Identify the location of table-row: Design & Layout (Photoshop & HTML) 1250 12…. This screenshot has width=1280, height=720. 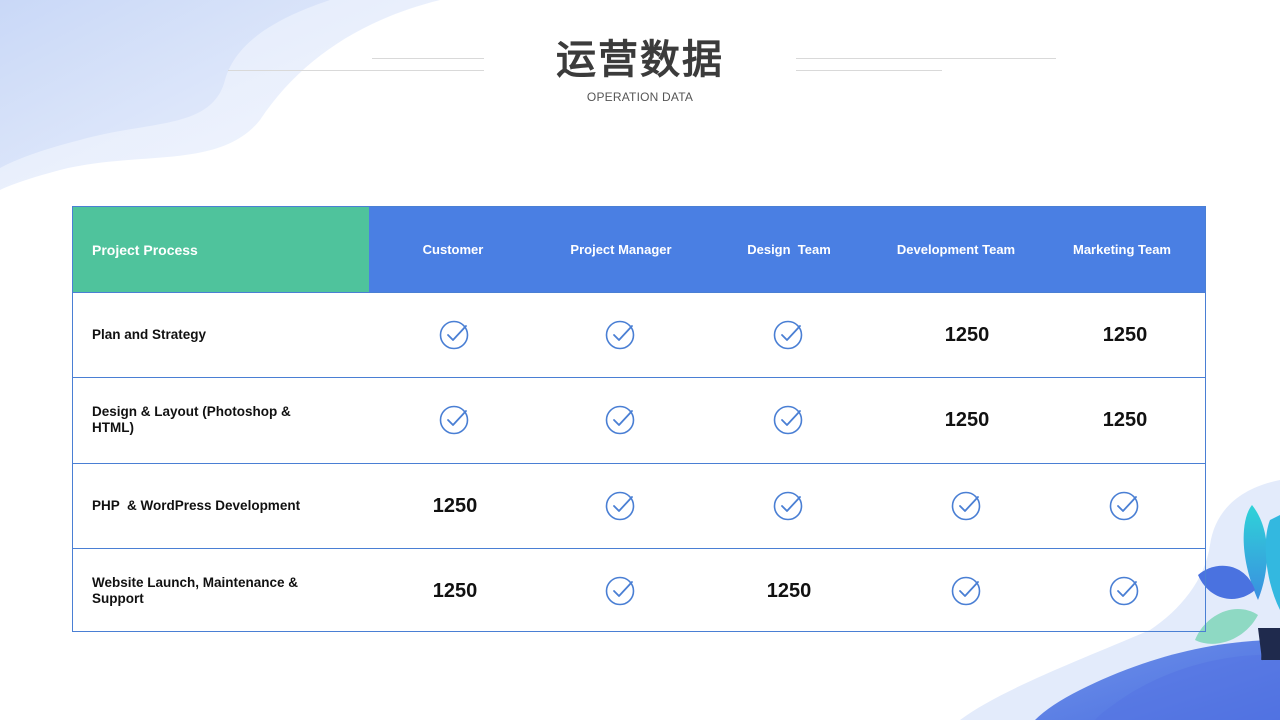
(639, 419).